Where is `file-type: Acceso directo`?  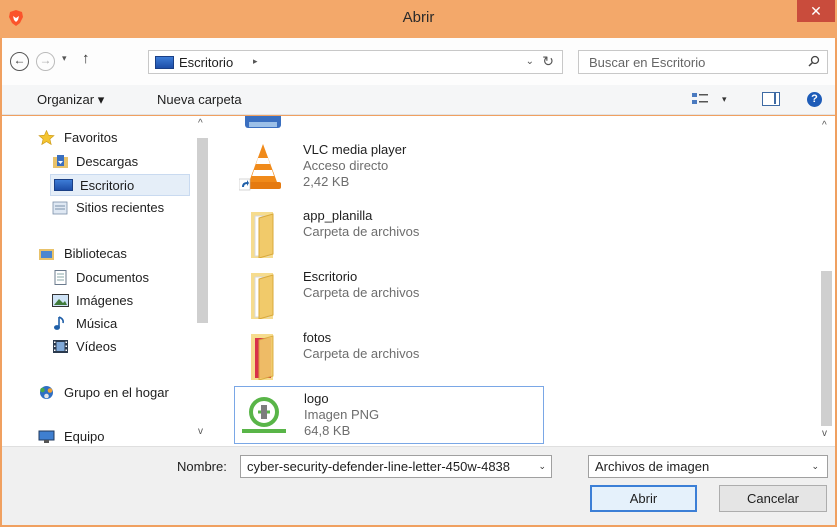
file-type: Acceso directo is located at coordinates (346, 165).